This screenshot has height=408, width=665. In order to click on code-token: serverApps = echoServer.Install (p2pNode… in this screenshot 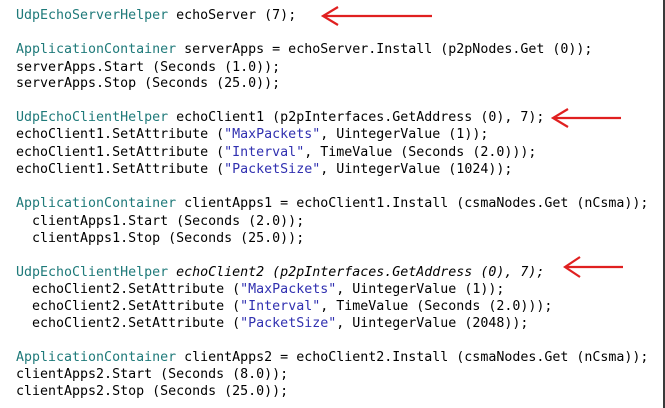, I will do `click(384, 49)`.